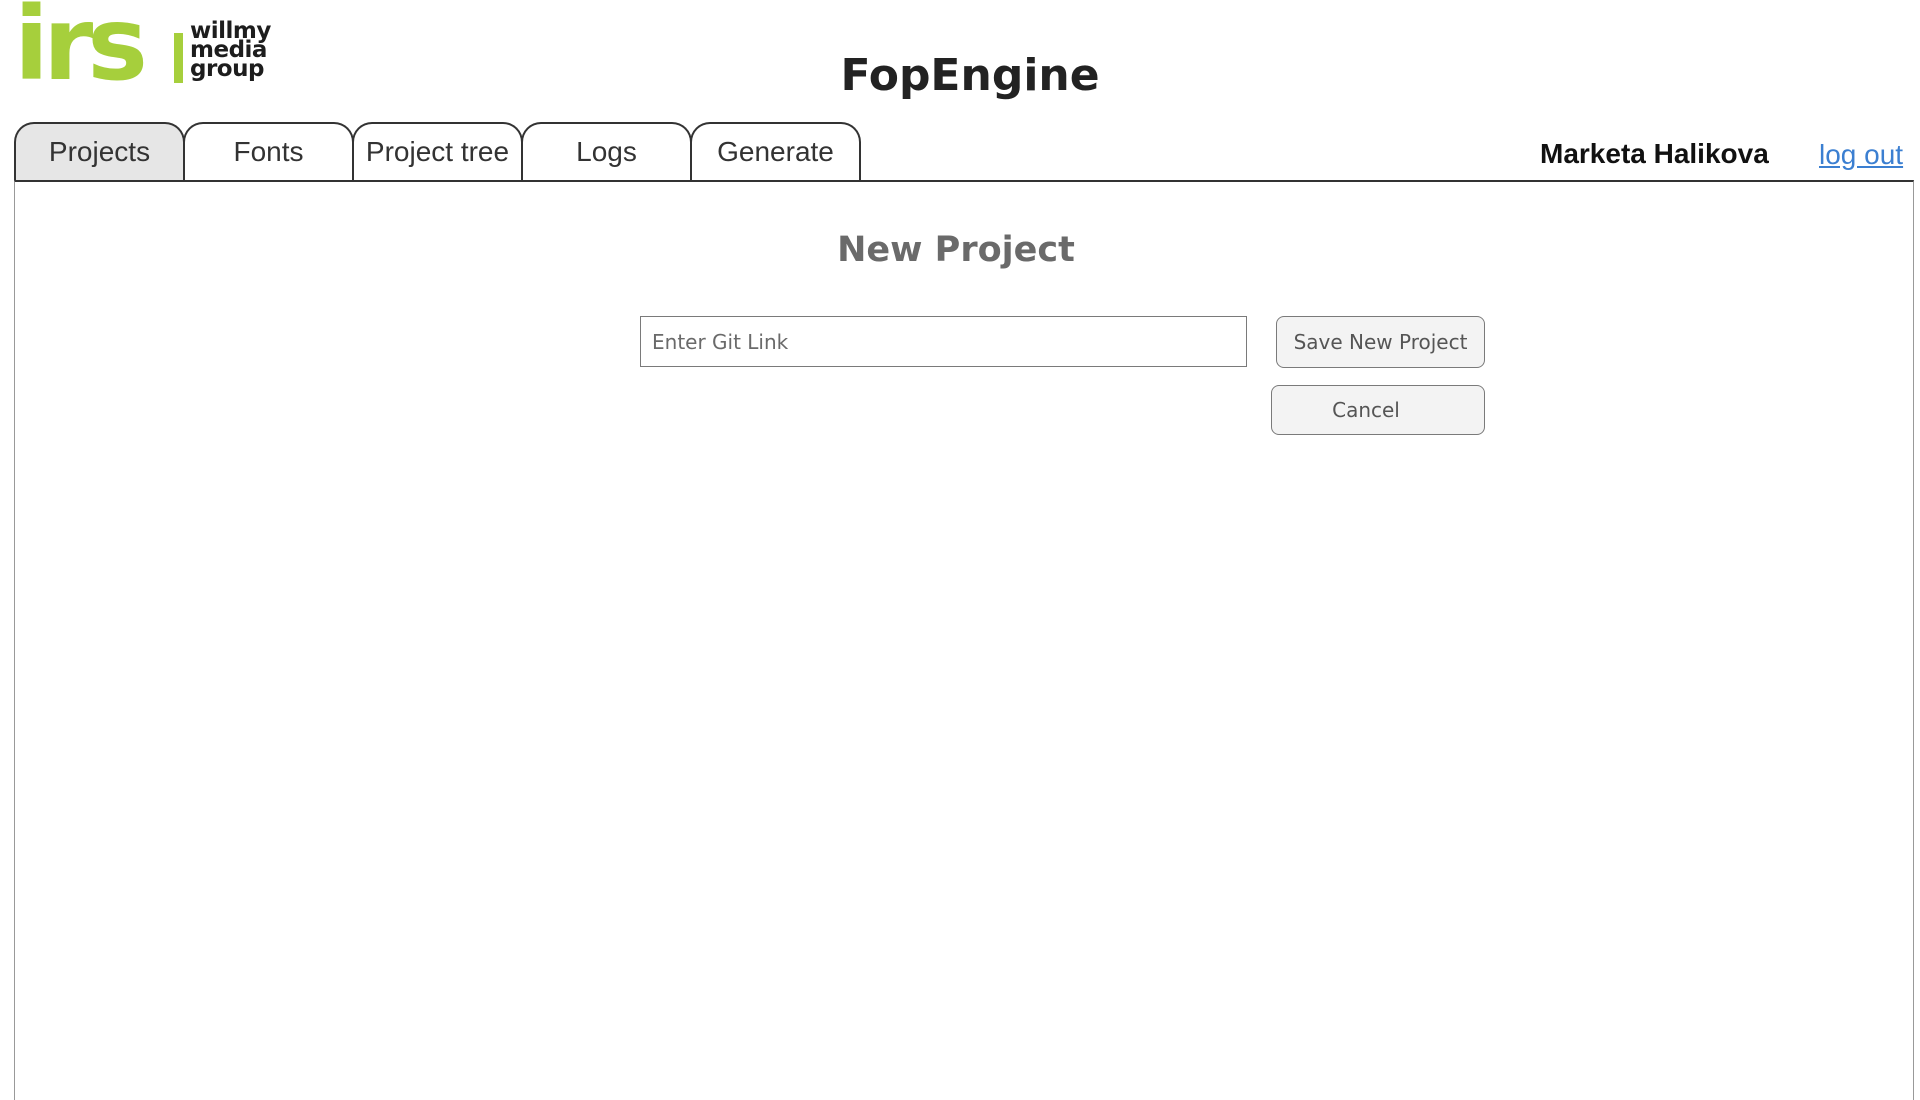 This screenshot has height=1100, width=1920. What do you see at coordinates (1654, 153) in the screenshot?
I see `user-name: Marketa Halikova` at bounding box center [1654, 153].